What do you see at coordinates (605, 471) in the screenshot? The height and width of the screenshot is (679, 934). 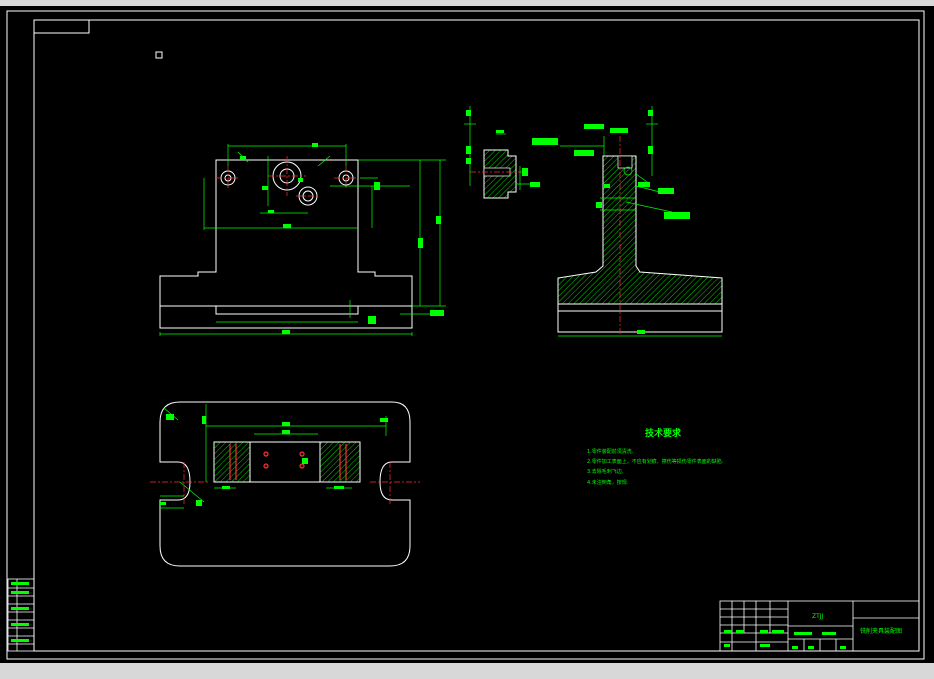 I see `note-3: 3.去除毛刺飞边.` at bounding box center [605, 471].